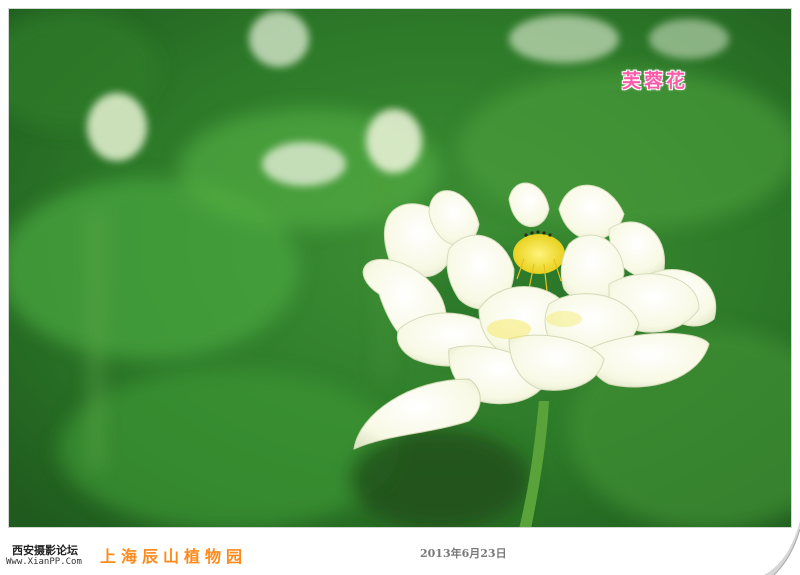  Describe the element at coordinates (655, 81) in the screenshot. I see `caption-title: 芙蓉花` at that location.